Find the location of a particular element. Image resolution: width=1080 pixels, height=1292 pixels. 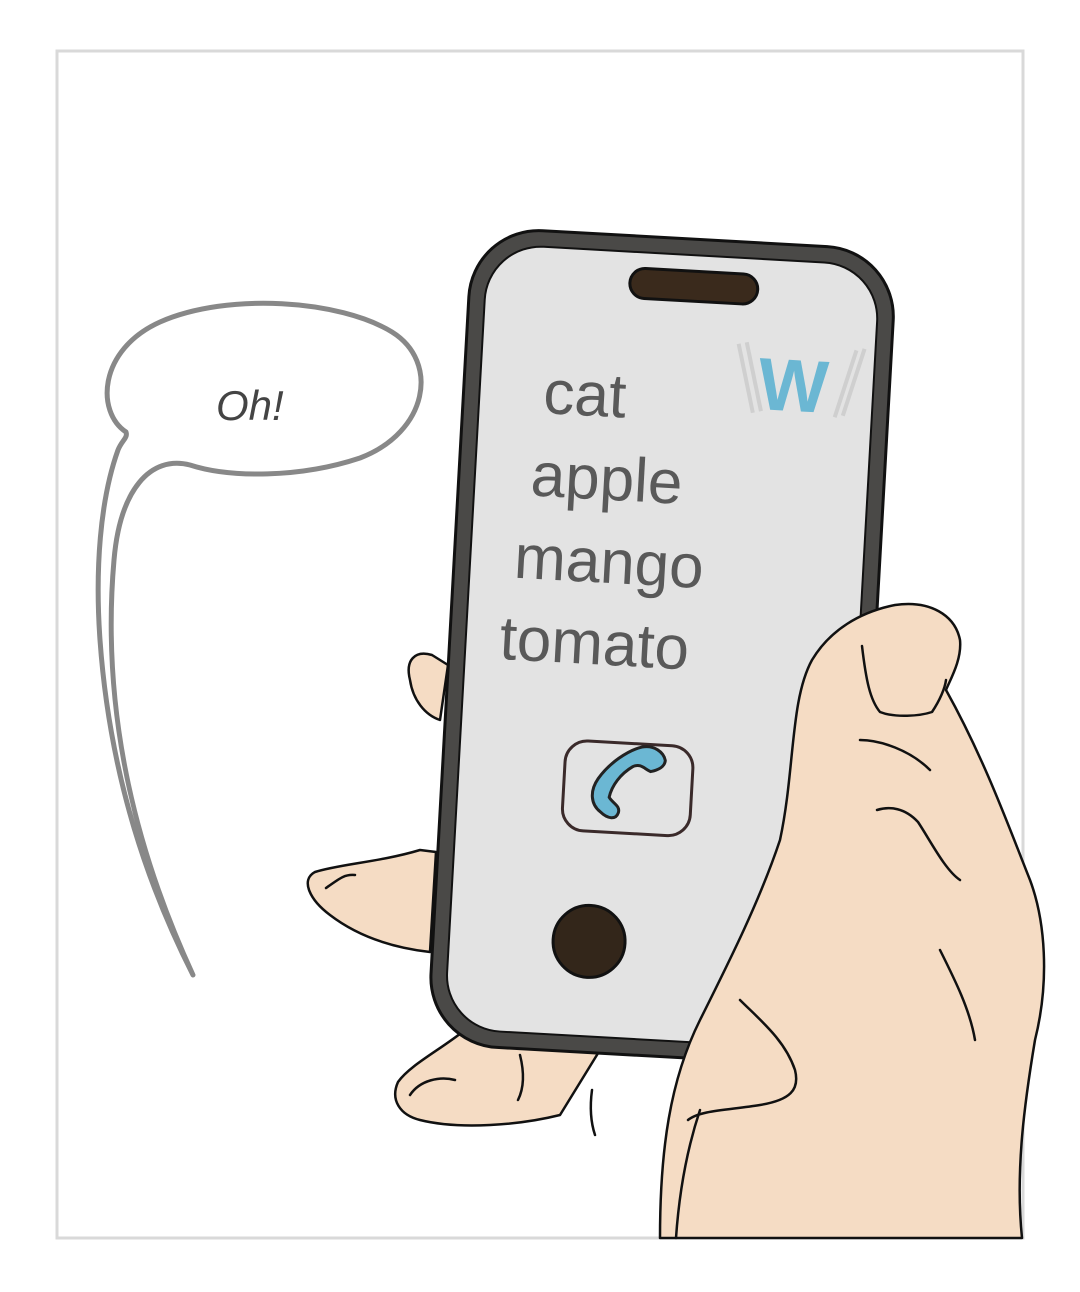

speech-bubble-text: Oh! is located at coordinates (250, 405).